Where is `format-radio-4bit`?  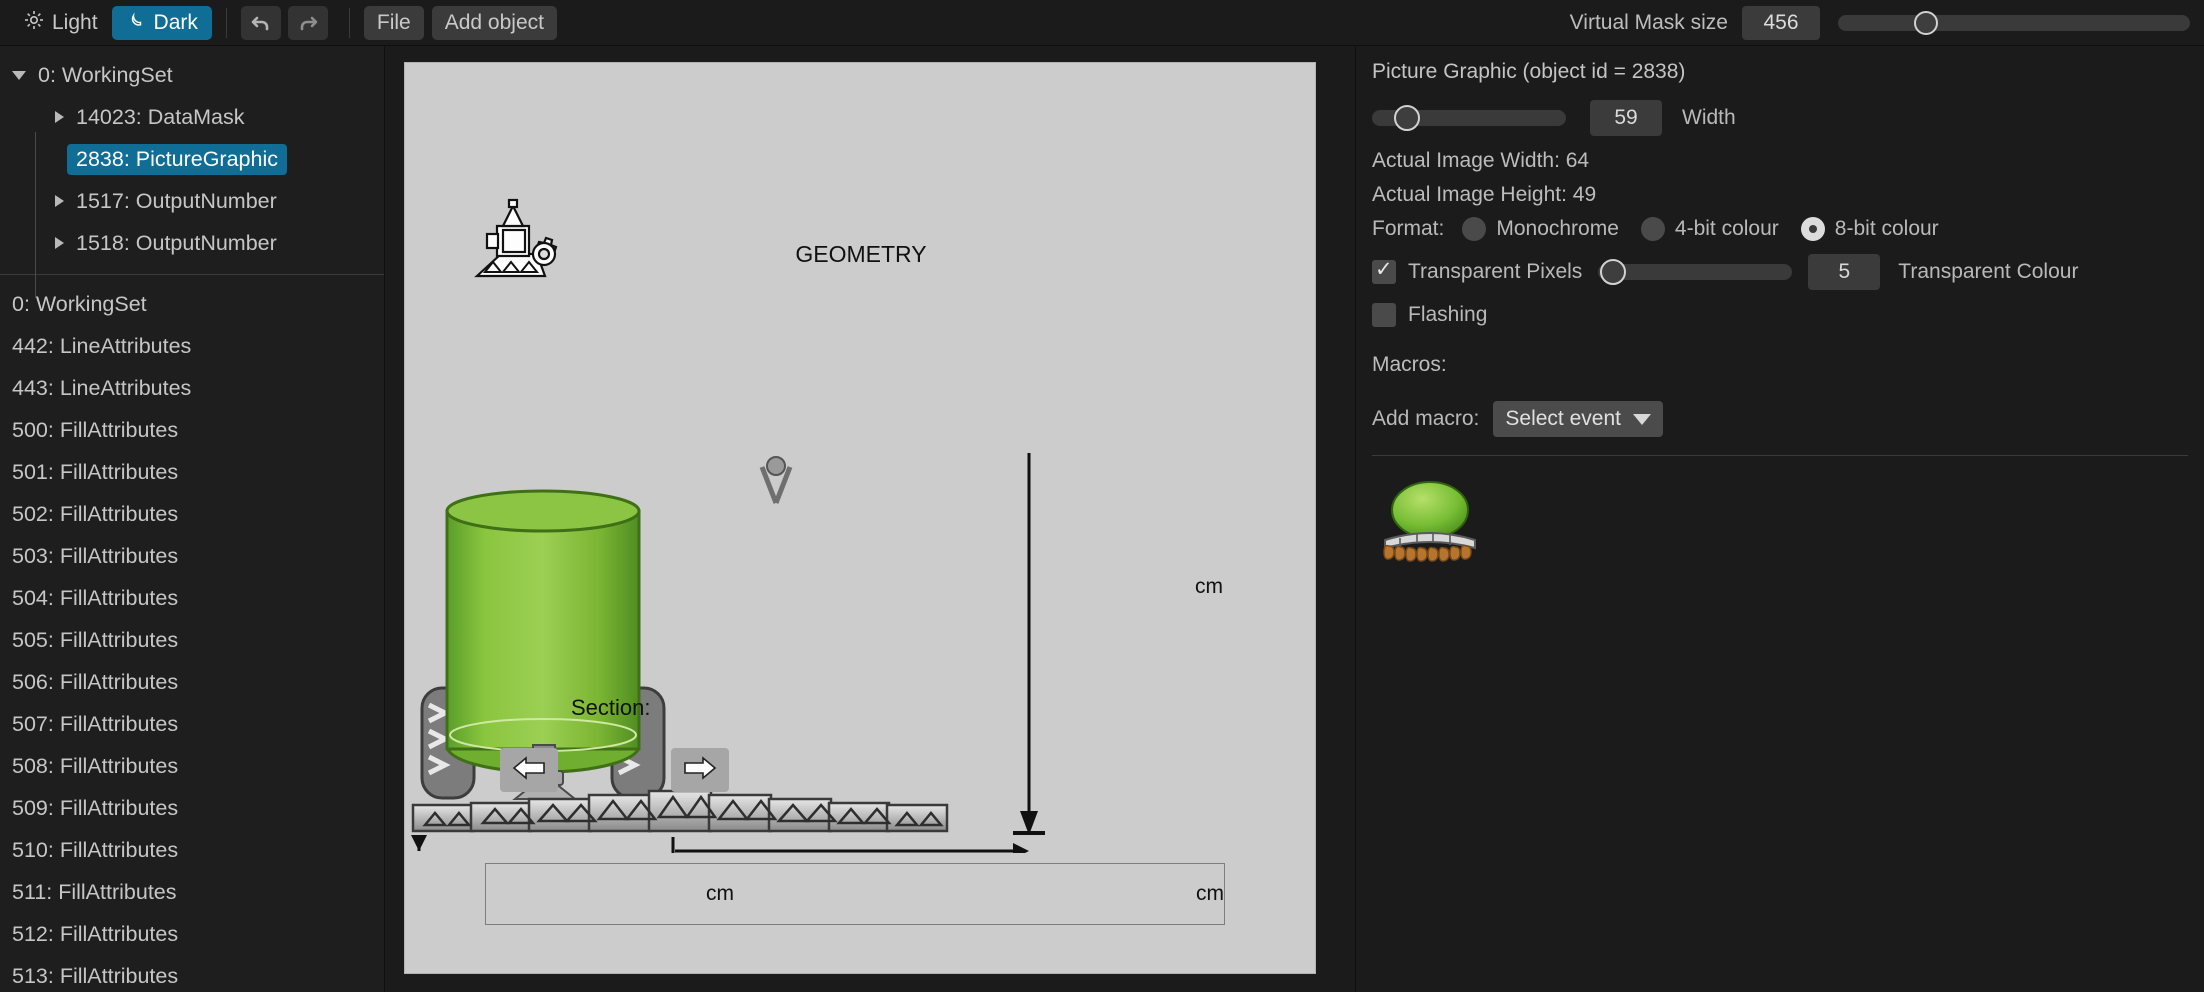 format-radio-4bit is located at coordinates (1652, 229).